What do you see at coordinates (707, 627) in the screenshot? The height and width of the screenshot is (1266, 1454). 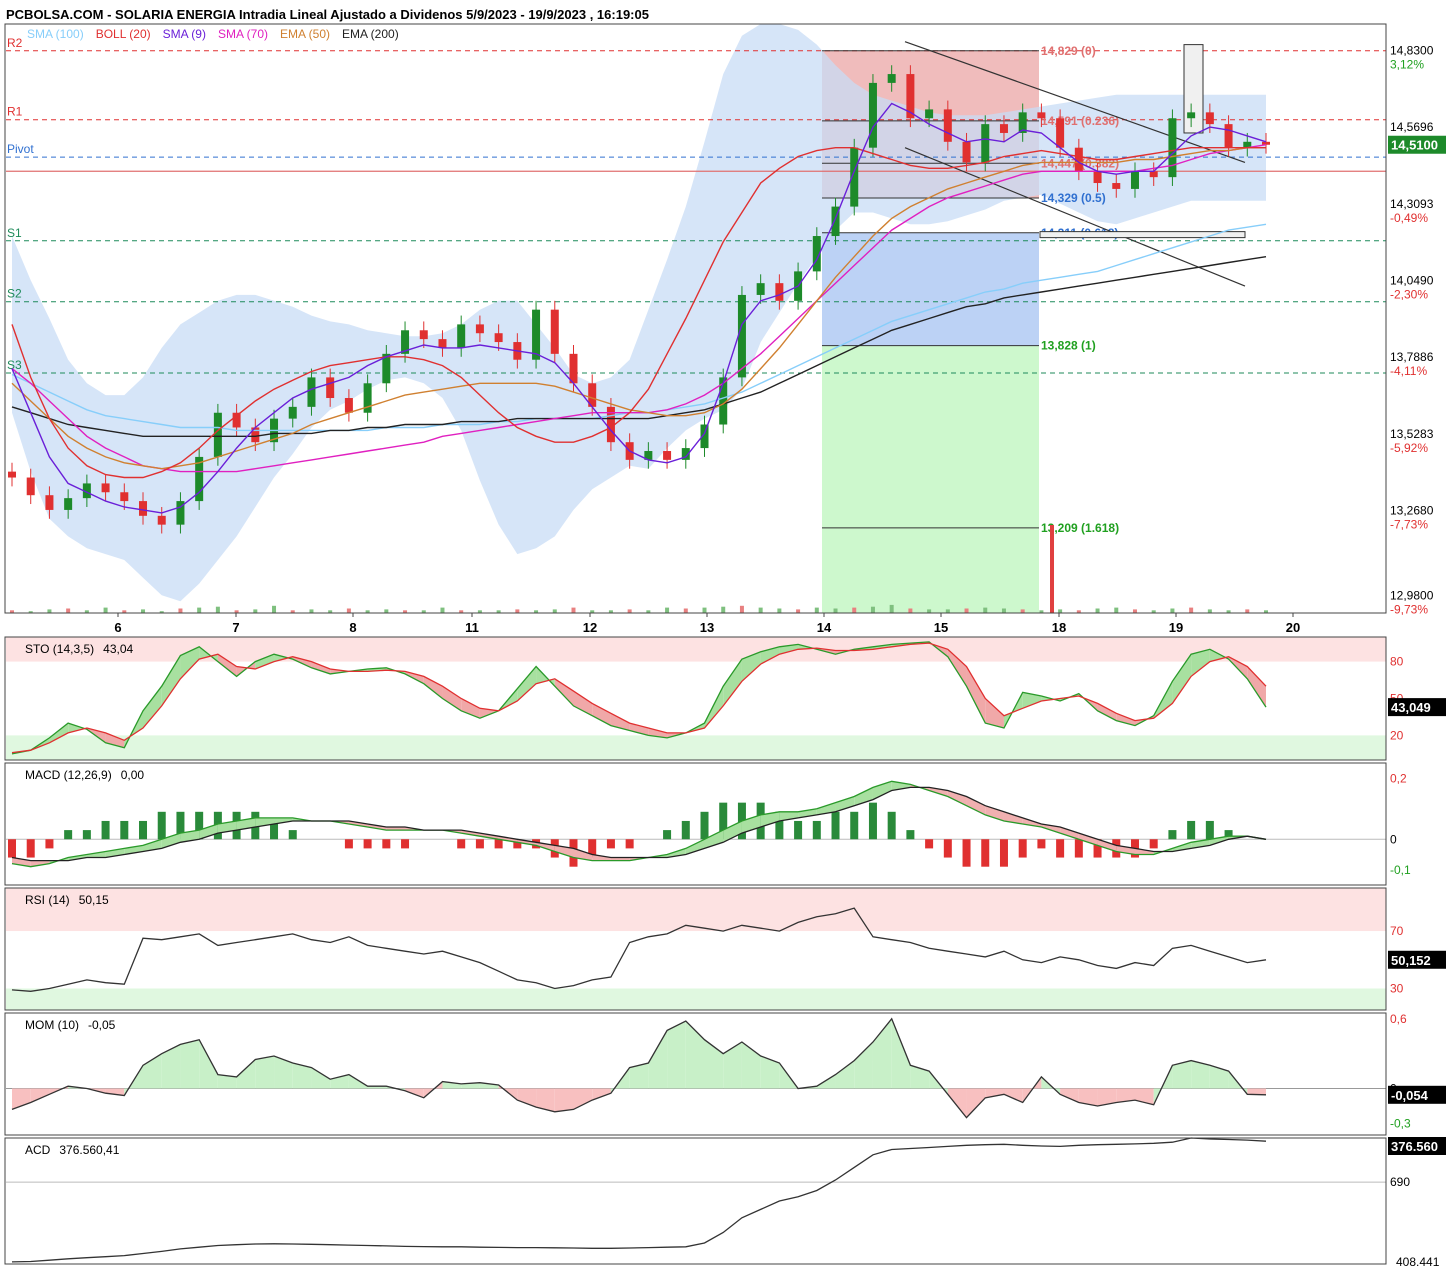 I see `x-axis-label: 13` at bounding box center [707, 627].